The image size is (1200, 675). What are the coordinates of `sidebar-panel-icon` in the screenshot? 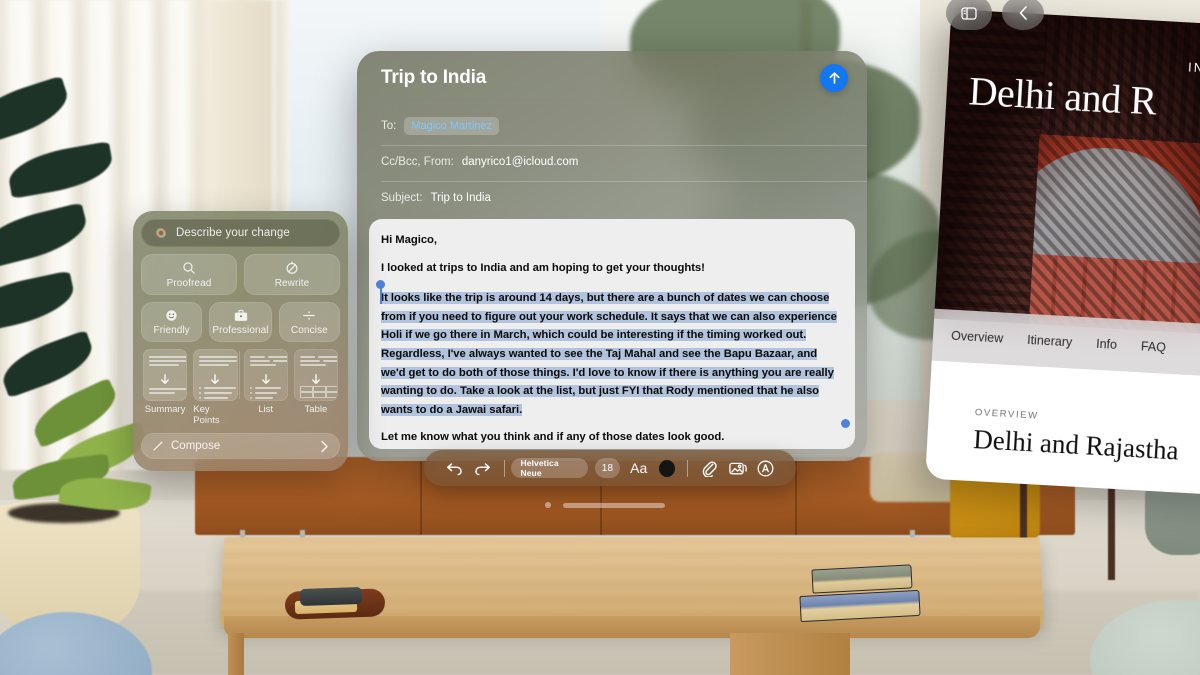 It's located at (969, 15).